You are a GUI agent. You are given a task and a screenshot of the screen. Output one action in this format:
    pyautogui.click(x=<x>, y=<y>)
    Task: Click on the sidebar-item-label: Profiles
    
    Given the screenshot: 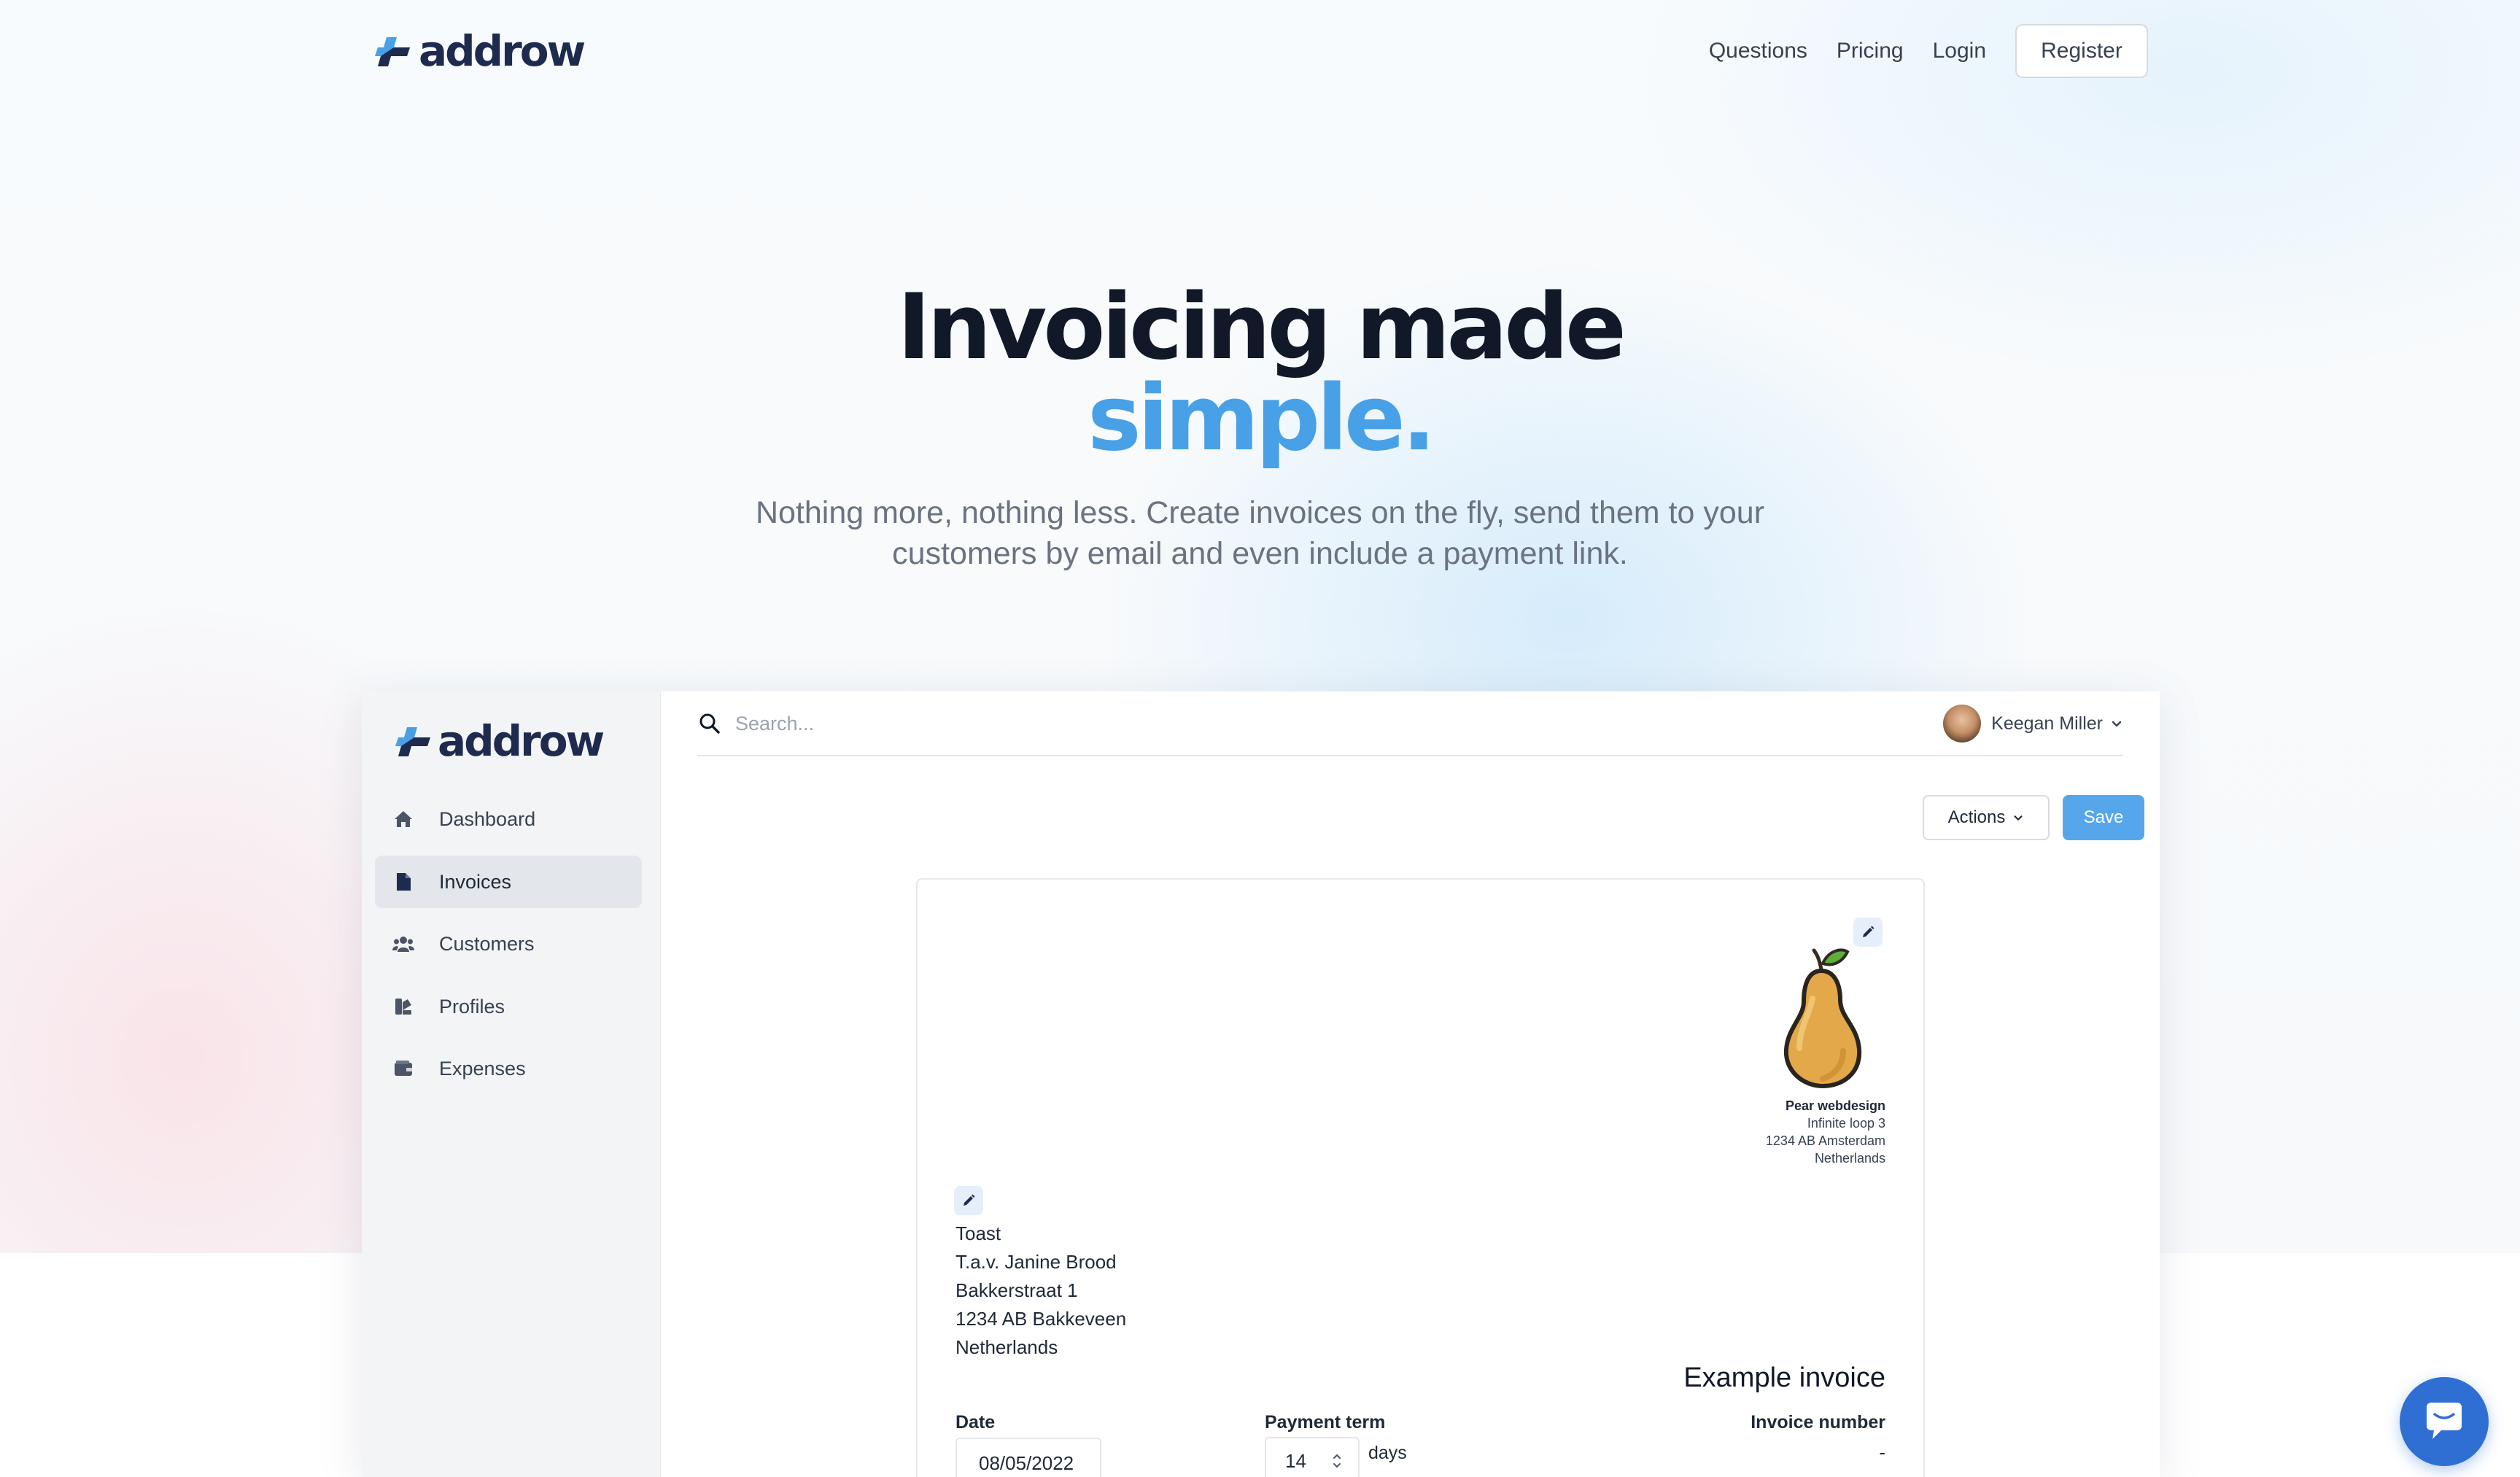 What is the action you would take?
    pyautogui.click(x=472, y=1006)
    